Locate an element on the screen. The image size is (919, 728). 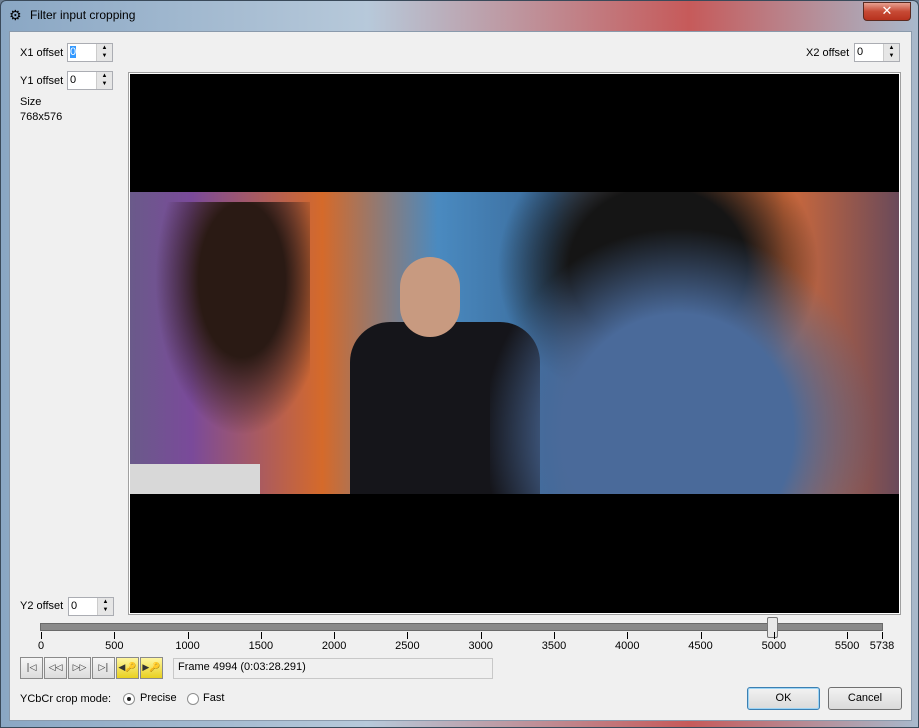
y1-offset-input: 0 is located at coordinates (73, 80).